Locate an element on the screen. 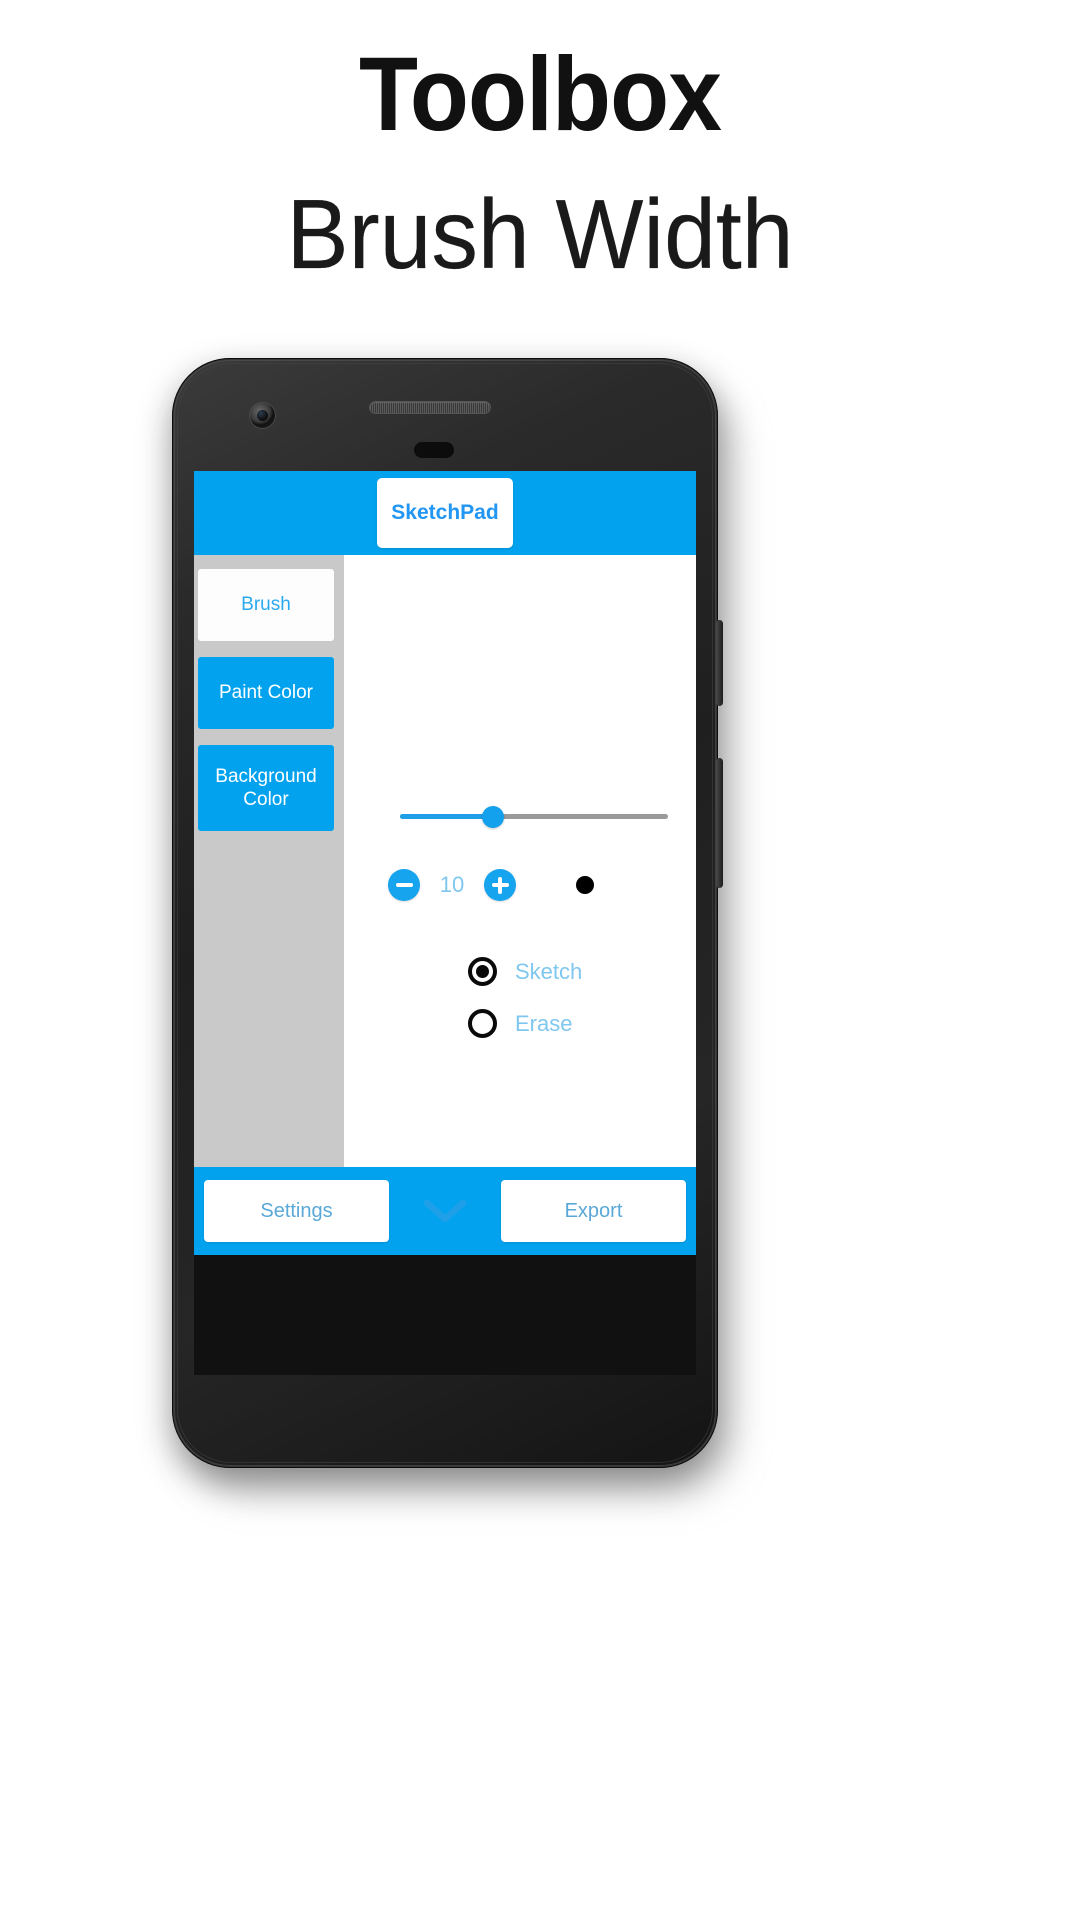 The image size is (1080, 1920). sidebar-item-label: Brush is located at coordinates (266, 605).